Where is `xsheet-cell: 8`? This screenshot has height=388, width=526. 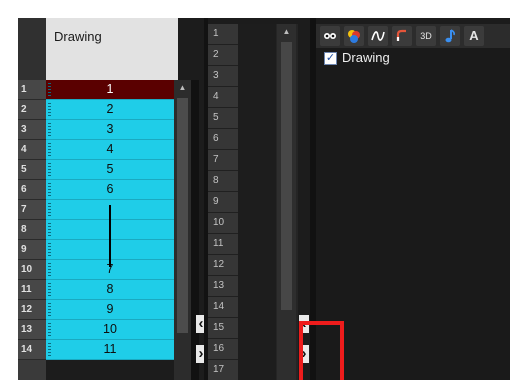 xsheet-cell: 8 is located at coordinates (110, 290).